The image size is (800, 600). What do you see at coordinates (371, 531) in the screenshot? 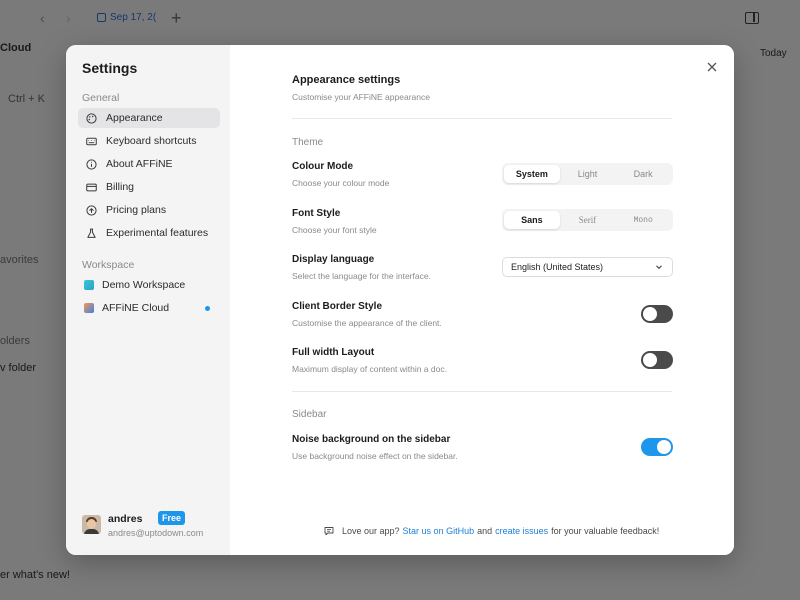
I see `footer-prefix: Love our app?` at bounding box center [371, 531].